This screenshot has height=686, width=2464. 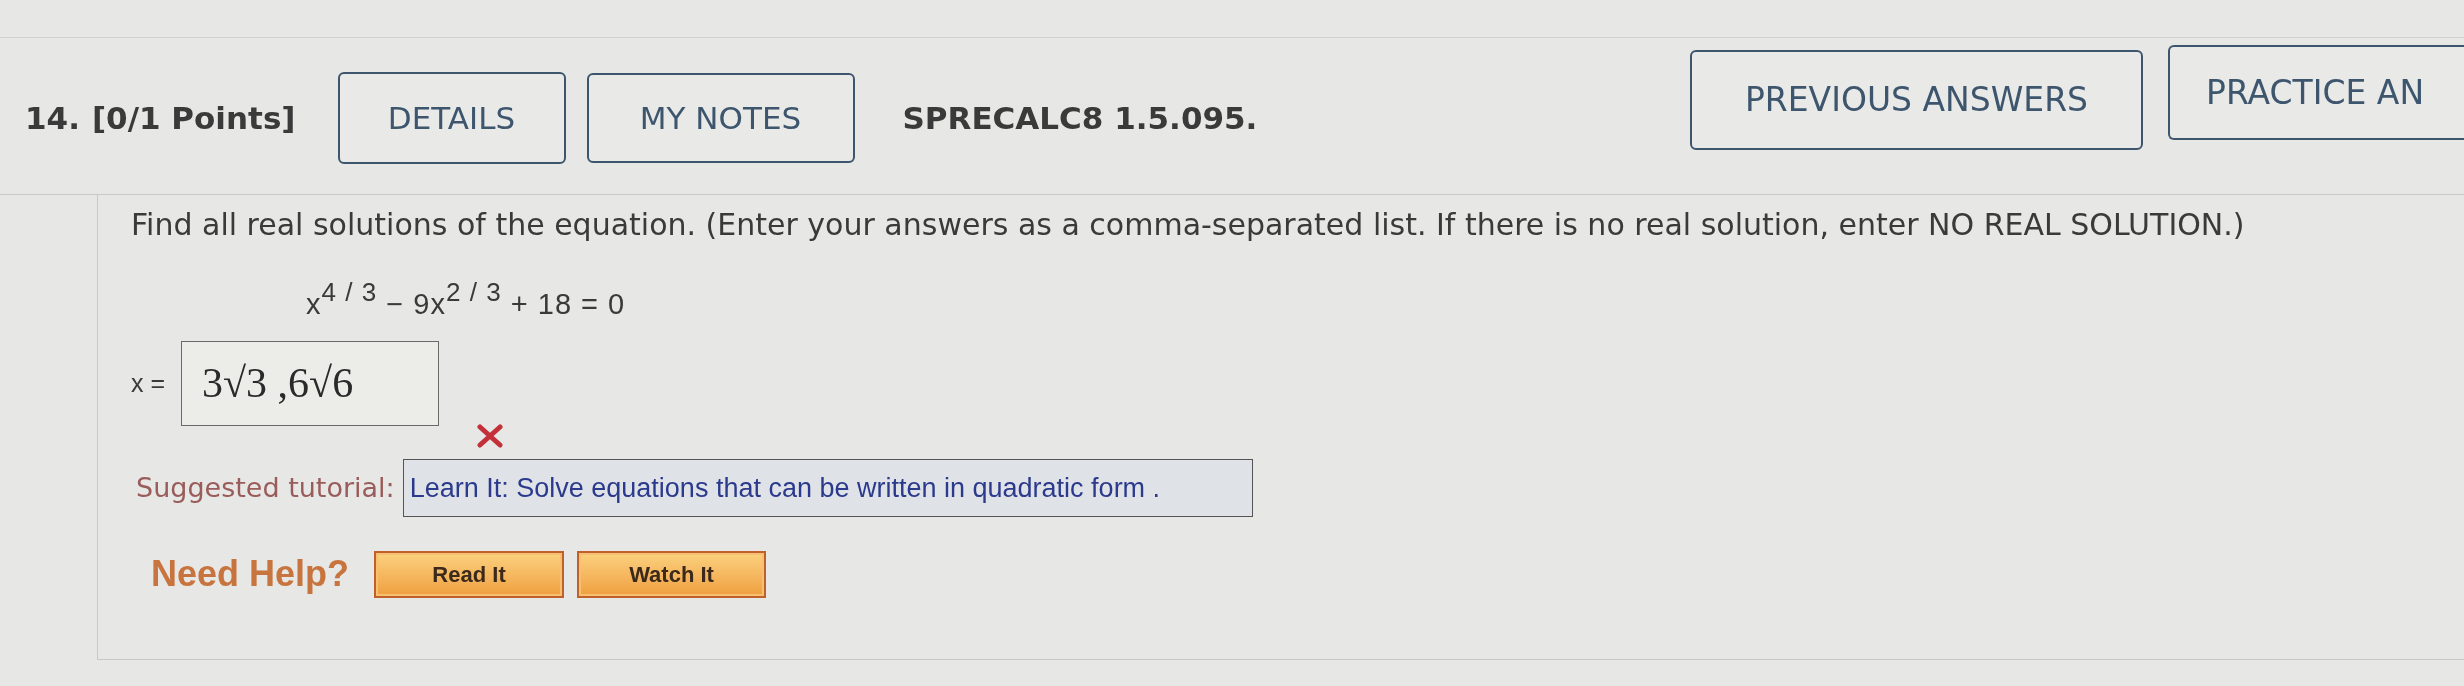 What do you see at coordinates (827, 488) in the screenshot?
I see `tutorial-link: Learn It: Solve equations that can be written in quadratic form .` at bounding box center [827, 488].